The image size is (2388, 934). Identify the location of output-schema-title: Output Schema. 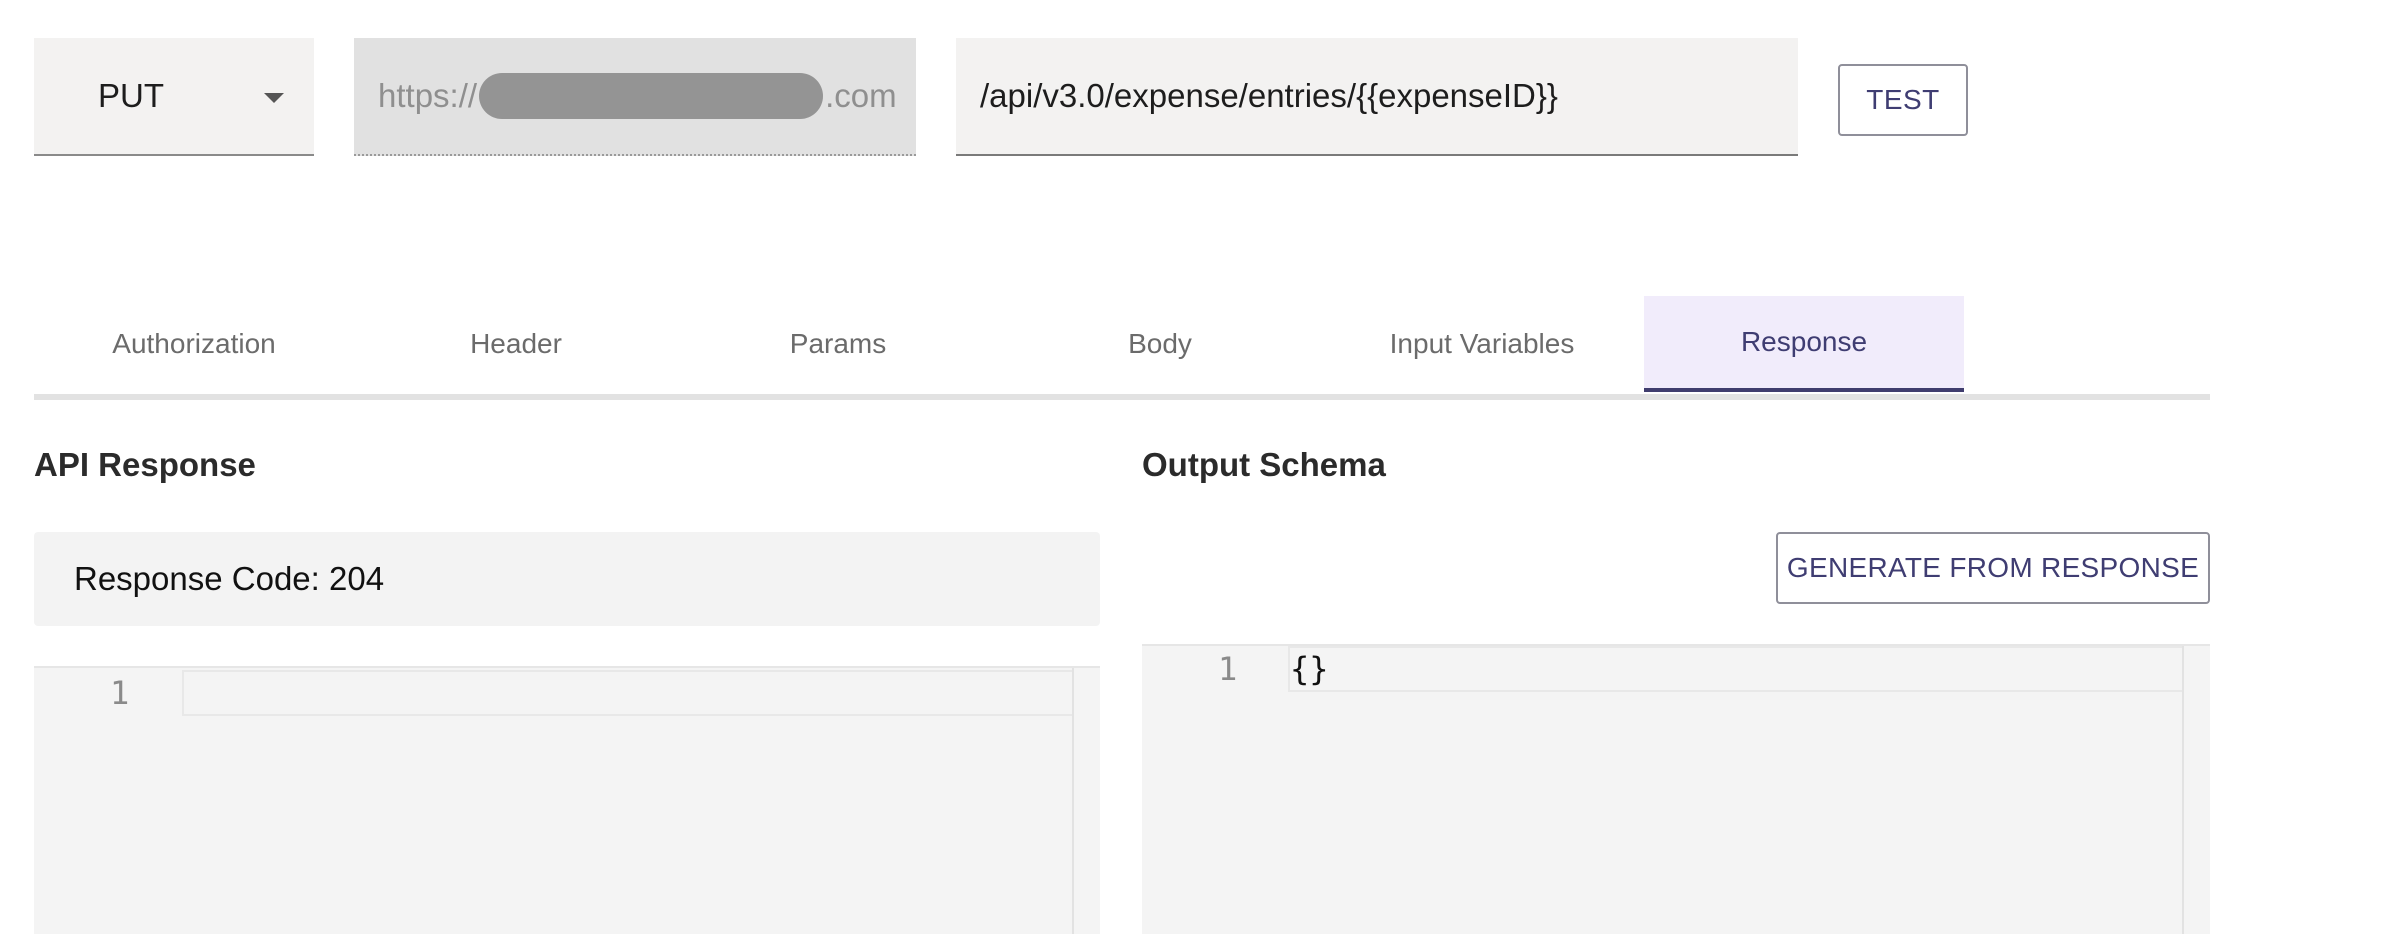
(1264, 464).